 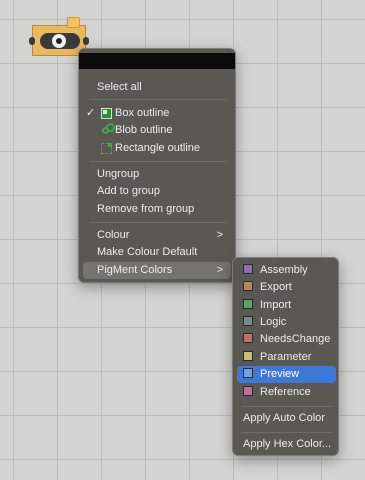 I want to click on submenu-item-apply-auto-color: Apply Auto Color, so click(x=286, y=418).